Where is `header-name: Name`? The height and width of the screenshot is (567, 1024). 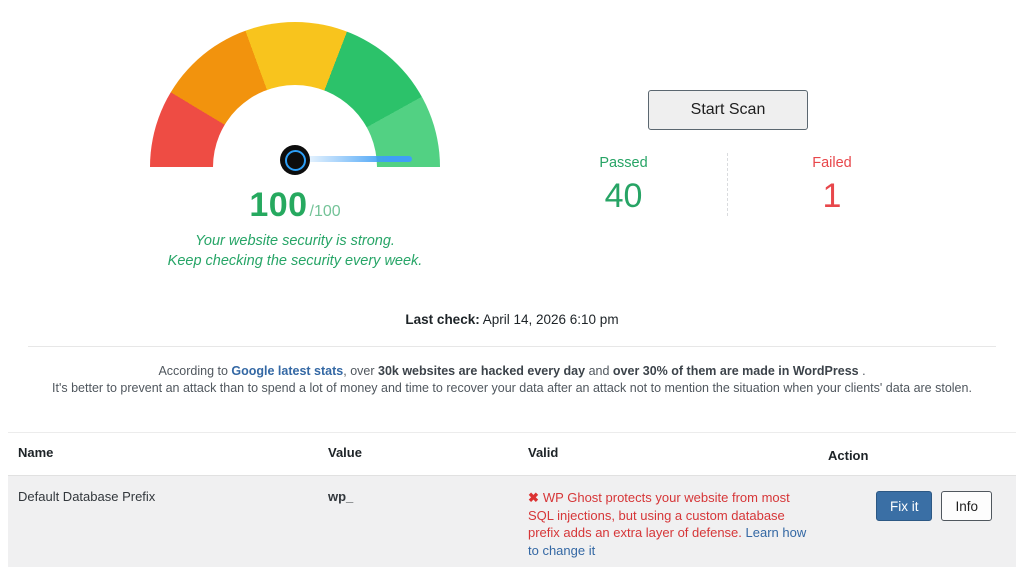 header-name: Name is located at coordinates (36, 452).